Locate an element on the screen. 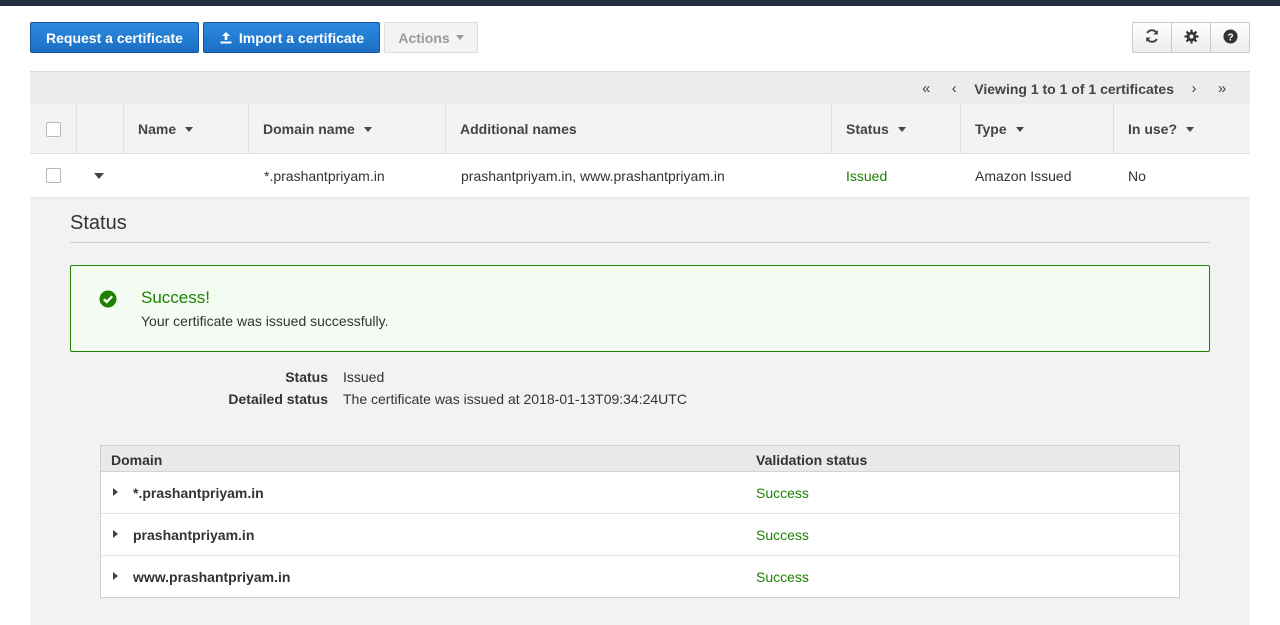  column-header-in-use-label: In use? is located at coordinates (1153, 129).